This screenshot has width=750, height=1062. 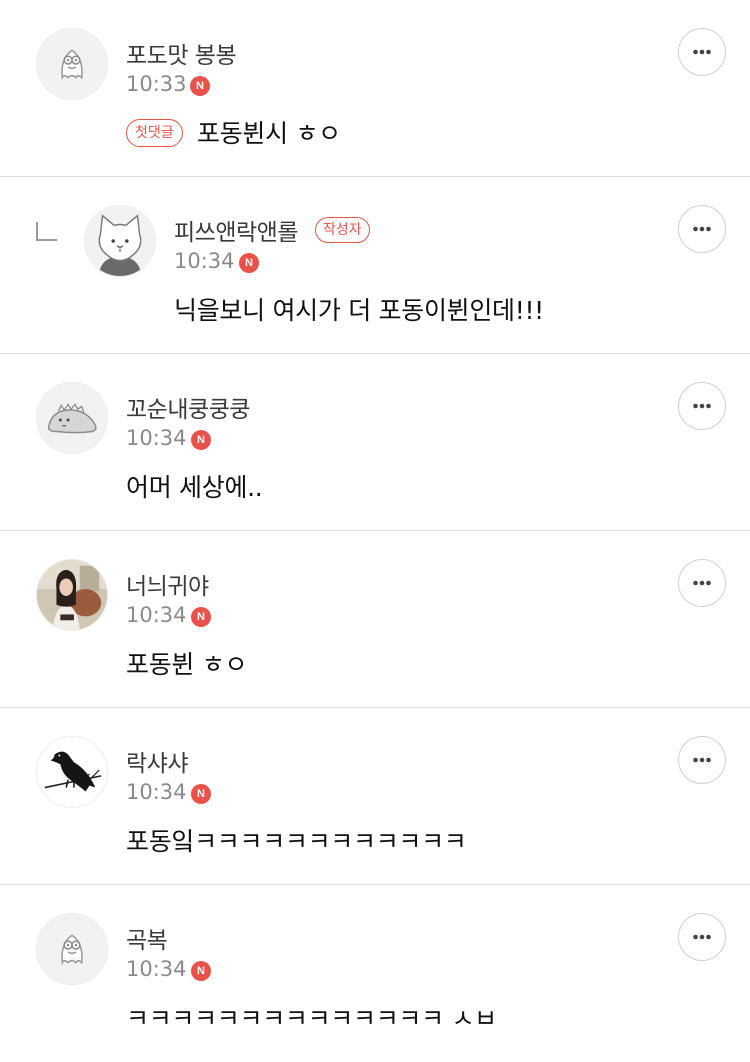 I want to click on crow-avatar-icon, so click(x=72, y=772).